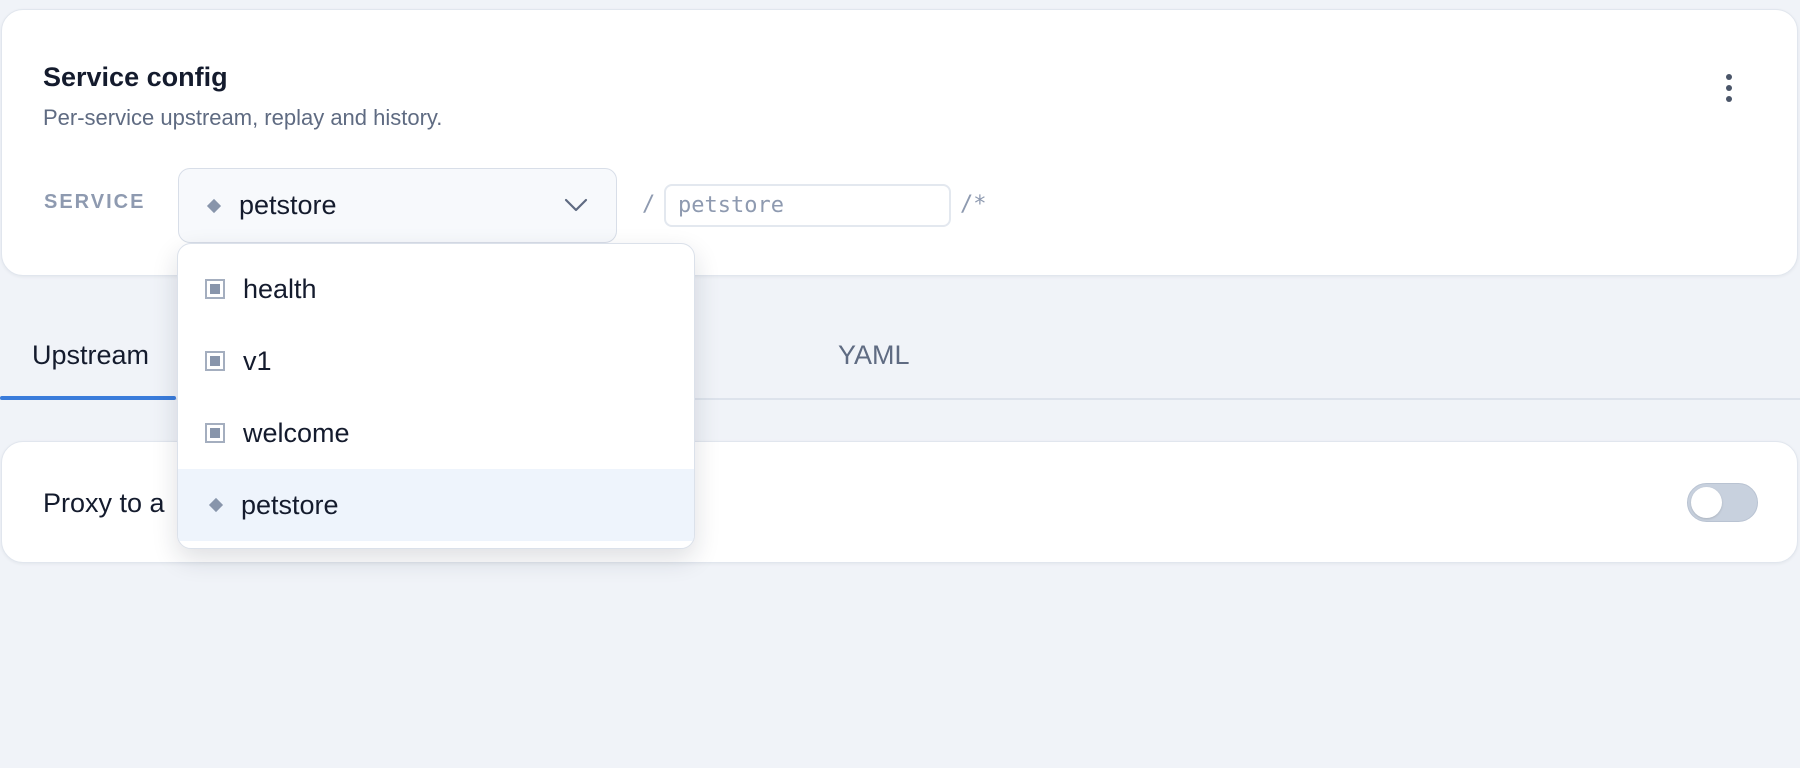  What do you see at coordinates (807, 205) in the screenshot?
I see `path-input` at bounding box center [807, 205].